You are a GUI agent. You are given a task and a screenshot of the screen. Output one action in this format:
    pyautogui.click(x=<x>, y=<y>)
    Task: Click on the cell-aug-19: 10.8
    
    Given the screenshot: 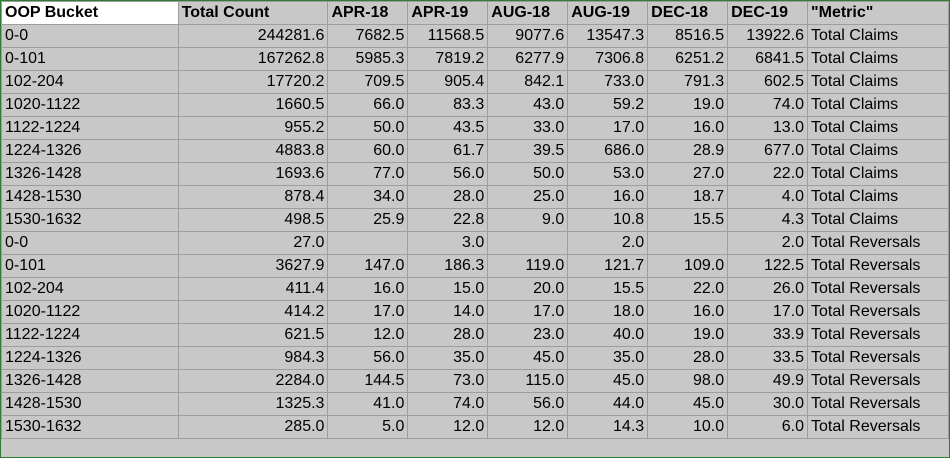 What is the action you would take?
    pyautogui.click(x=608, y=220)
    